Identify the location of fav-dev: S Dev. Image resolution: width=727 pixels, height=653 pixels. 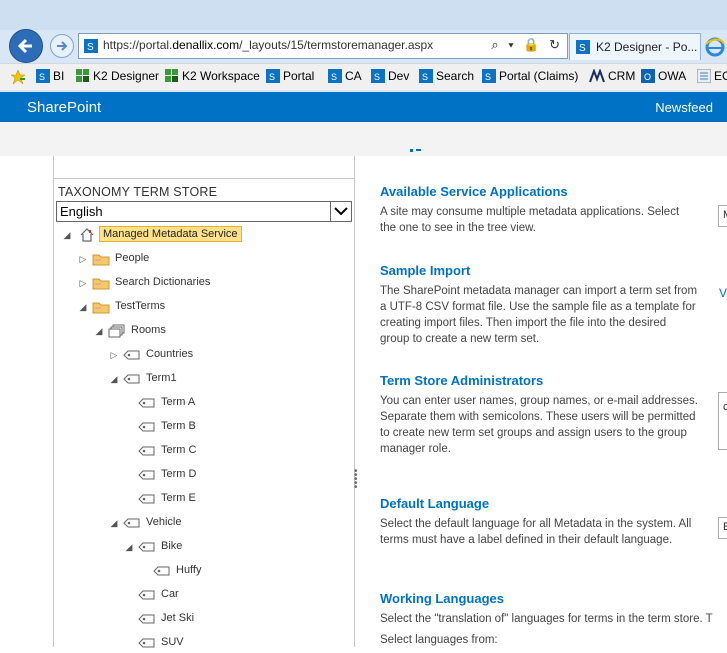
(390, 76).